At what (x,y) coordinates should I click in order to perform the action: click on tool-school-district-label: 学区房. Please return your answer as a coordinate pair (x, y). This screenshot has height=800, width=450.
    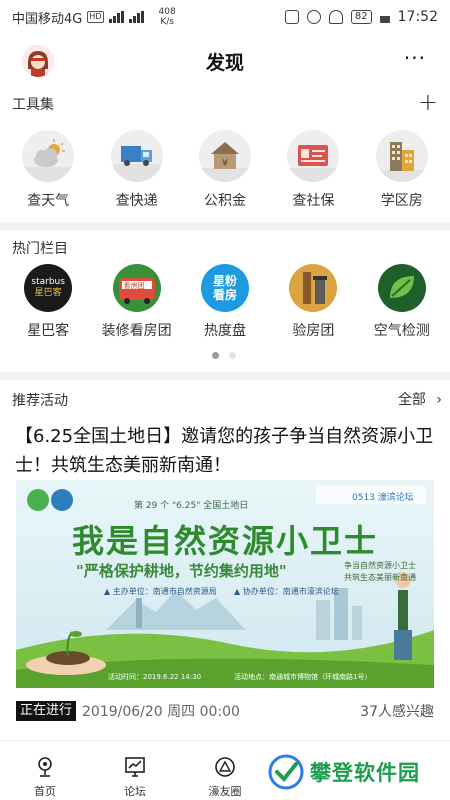
    Looking at the image, I should click on (401, 201).